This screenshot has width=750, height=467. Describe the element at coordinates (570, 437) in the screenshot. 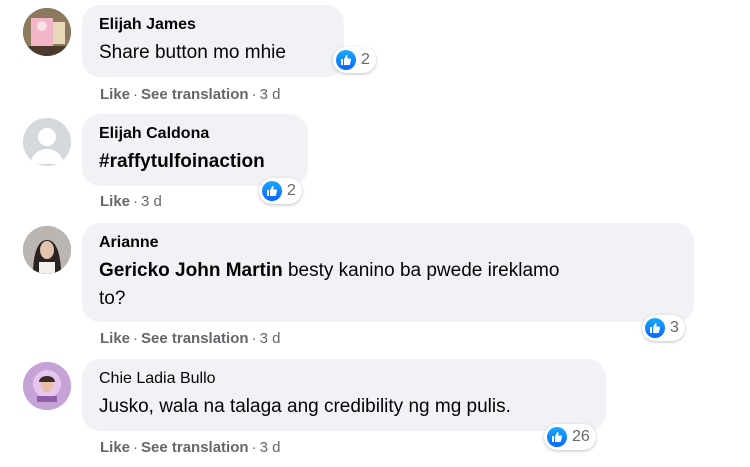

I see `reaction-count: 26` at that location.